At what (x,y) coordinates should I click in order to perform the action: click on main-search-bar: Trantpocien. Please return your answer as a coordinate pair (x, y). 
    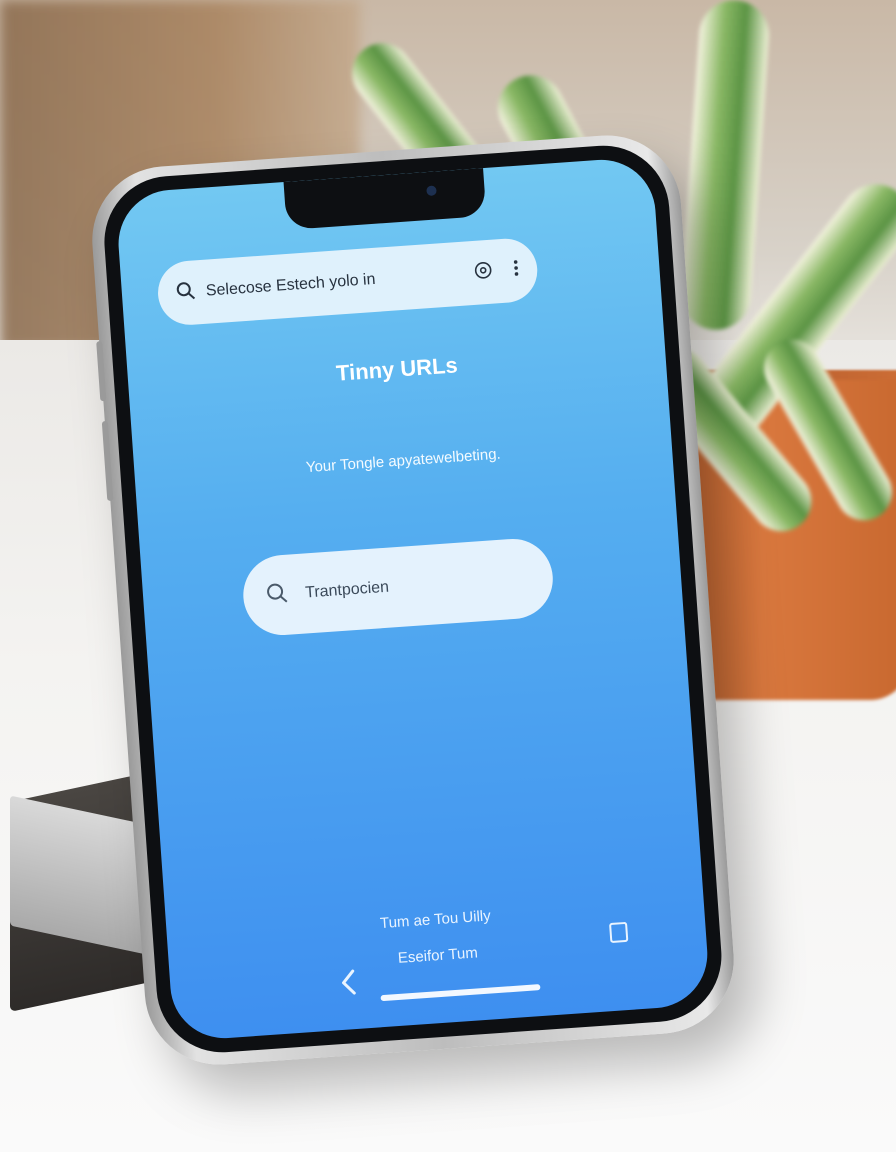
    Looking at the image, I should click on (398, 587).